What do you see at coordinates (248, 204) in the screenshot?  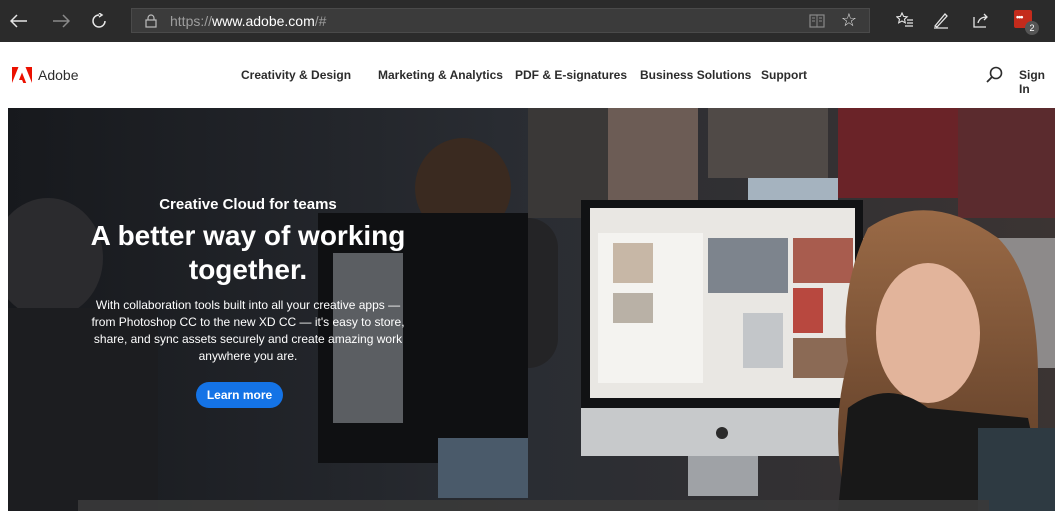 I see `hero-eyebrow: Creative Cloud for teams` at bounding box center [248, 204].